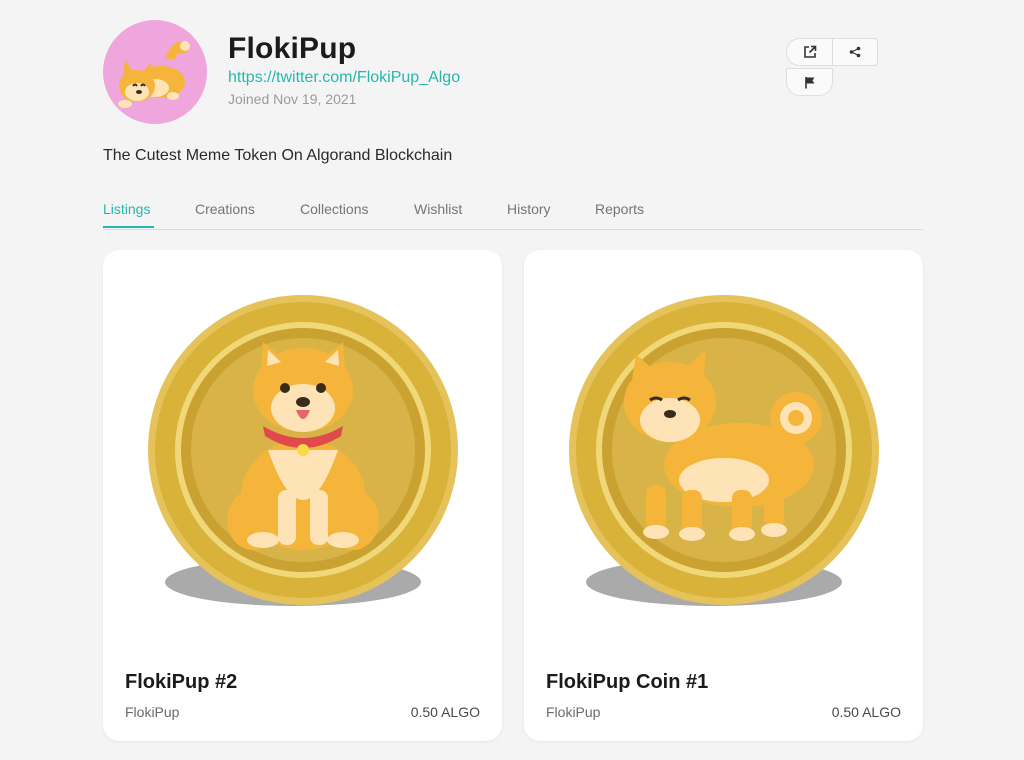 The height and width of the screenshot is (760, 1024). I want to click on flokipup-coin-standing-image, so click(724, 450).